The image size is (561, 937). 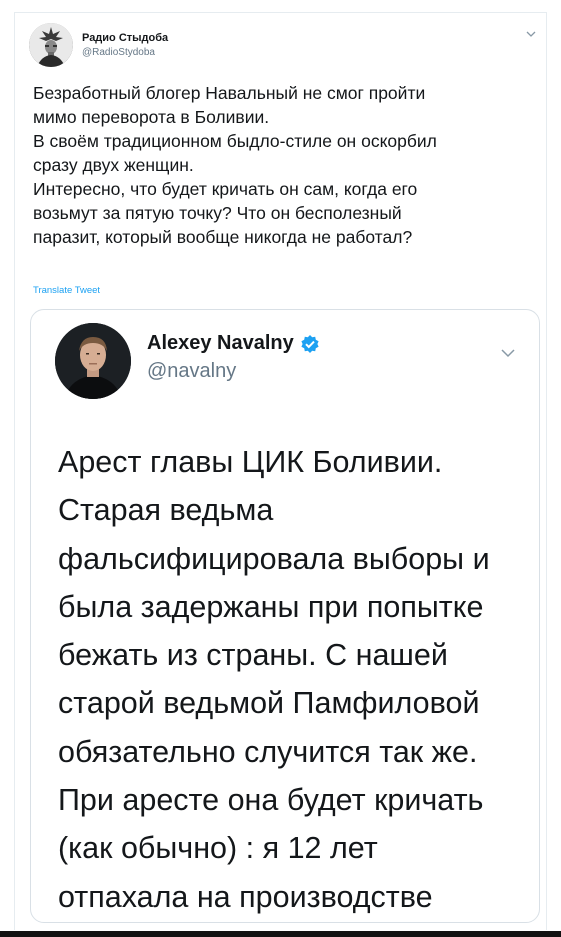 I want to click on quoted-author-avatar, so click(x=93, y=361).